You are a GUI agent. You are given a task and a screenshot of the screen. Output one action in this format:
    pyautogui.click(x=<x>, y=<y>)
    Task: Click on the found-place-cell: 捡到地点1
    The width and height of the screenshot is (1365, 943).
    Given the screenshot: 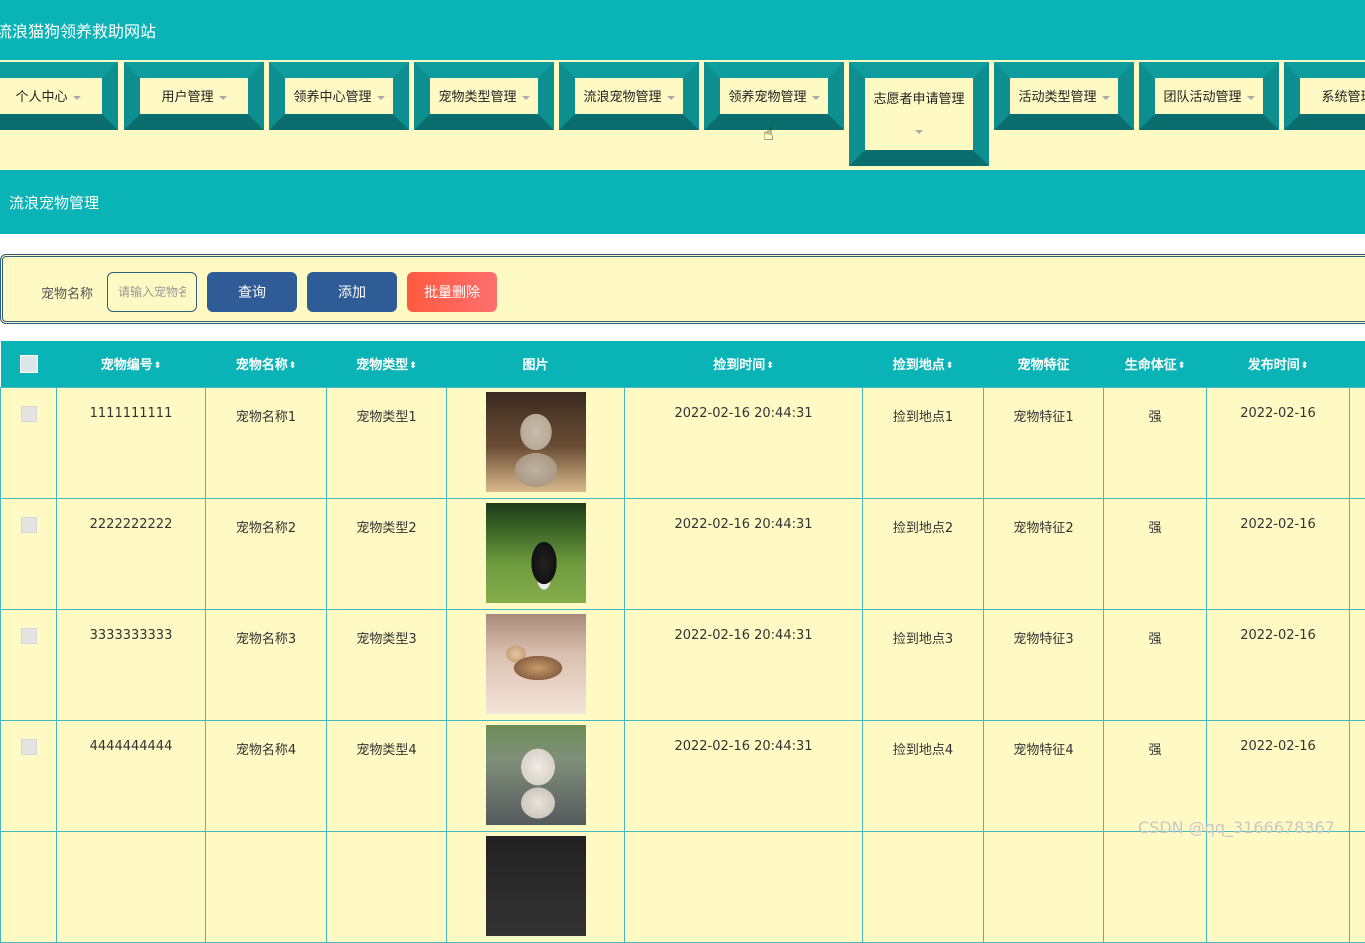 What is the action you would take?
    pyautogui.click(x=923, y=442)
    